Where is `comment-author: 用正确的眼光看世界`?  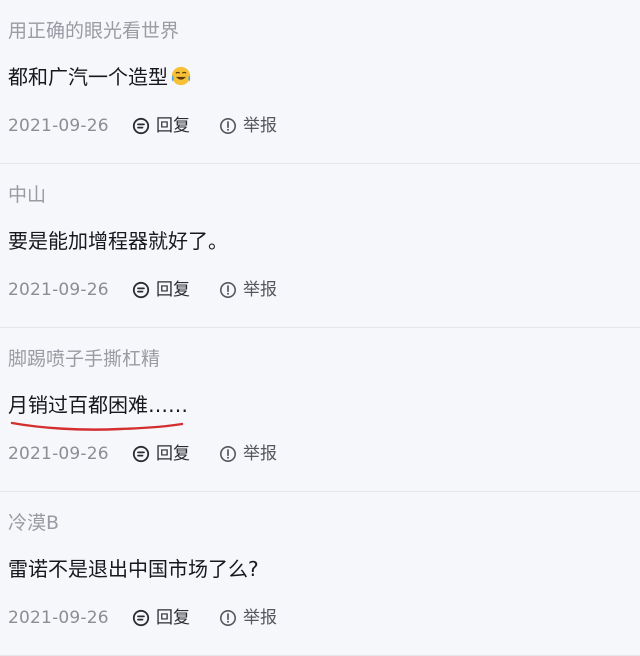
comment-author: 用正确的眼光看世界 is located at coordinates (93, 31).